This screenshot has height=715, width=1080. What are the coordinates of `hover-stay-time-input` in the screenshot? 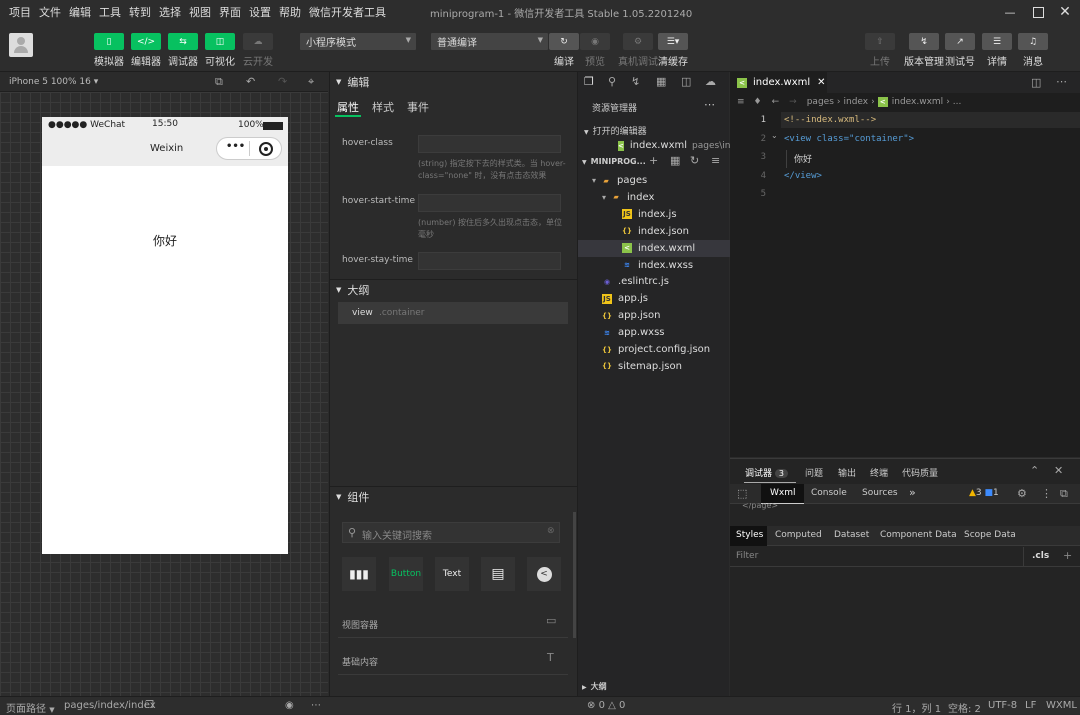 It's located at (489, 261).